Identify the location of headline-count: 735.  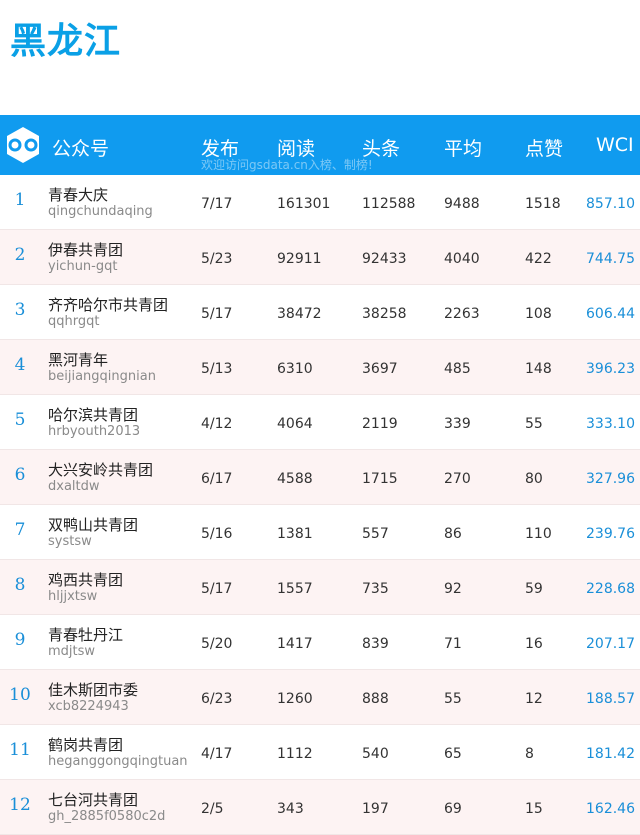
(375, 589).